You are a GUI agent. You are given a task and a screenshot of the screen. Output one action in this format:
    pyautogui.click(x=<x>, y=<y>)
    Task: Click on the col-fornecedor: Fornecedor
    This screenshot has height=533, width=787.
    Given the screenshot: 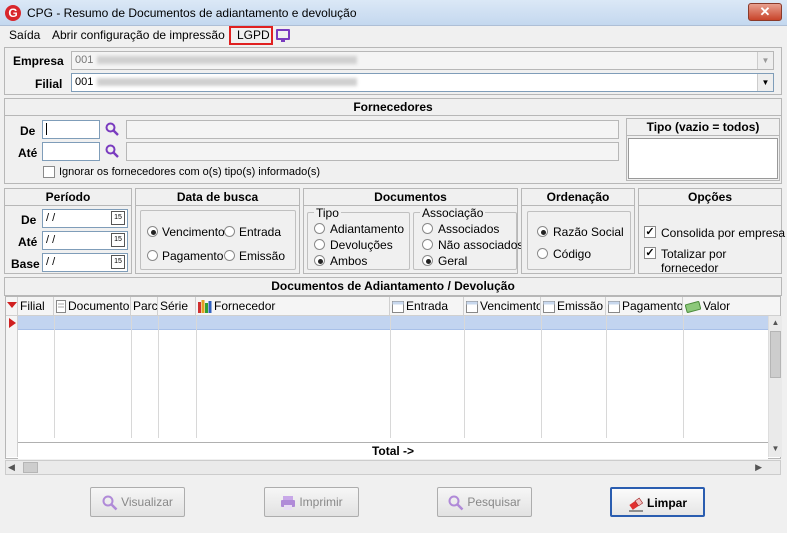 What is the action you would take?
    pyautogui.click(x=293, y=306)
    